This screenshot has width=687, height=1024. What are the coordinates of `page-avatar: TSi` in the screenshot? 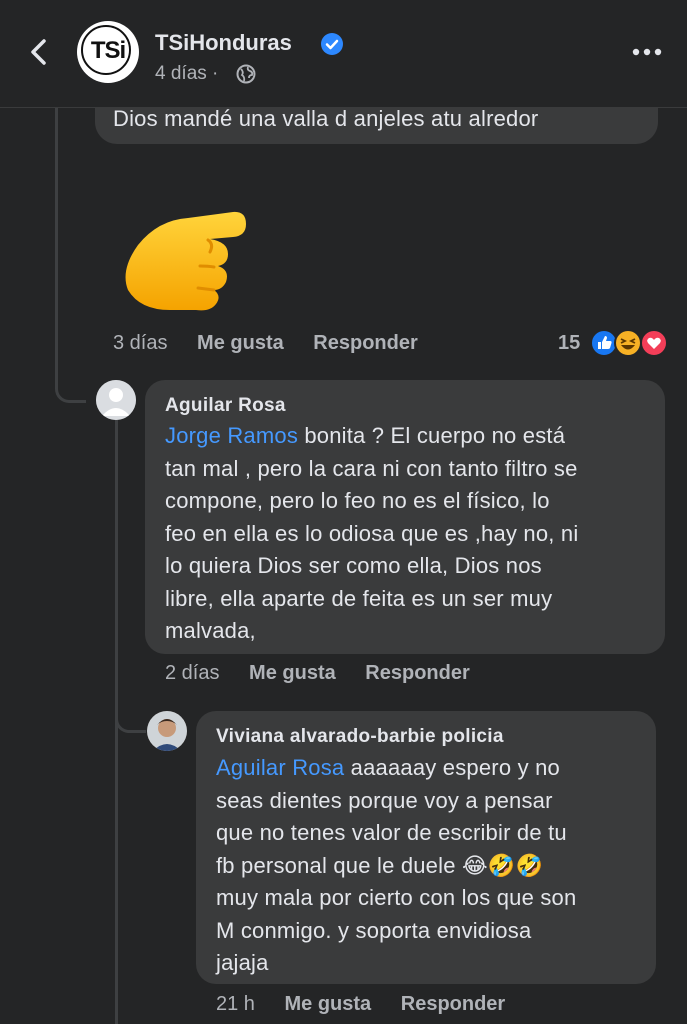 It's located at (108, 52).